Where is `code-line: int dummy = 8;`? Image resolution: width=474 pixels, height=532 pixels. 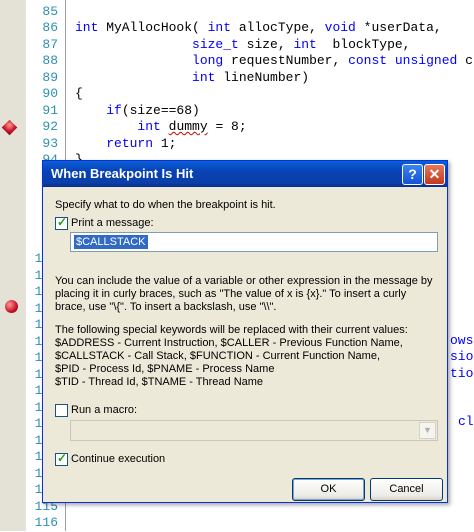
code-line: int dummy = 8; is located at coordinates (161, 127).